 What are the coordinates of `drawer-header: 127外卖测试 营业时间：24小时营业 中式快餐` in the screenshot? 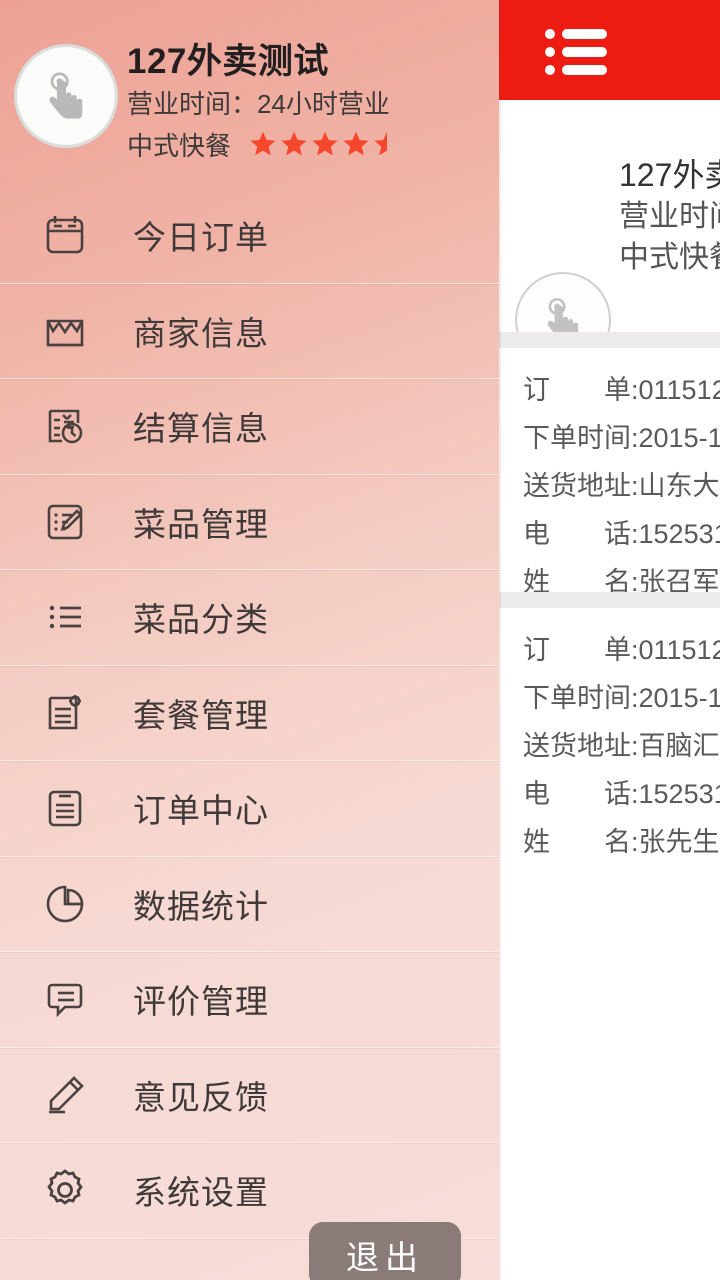 It's located at (249, 90).